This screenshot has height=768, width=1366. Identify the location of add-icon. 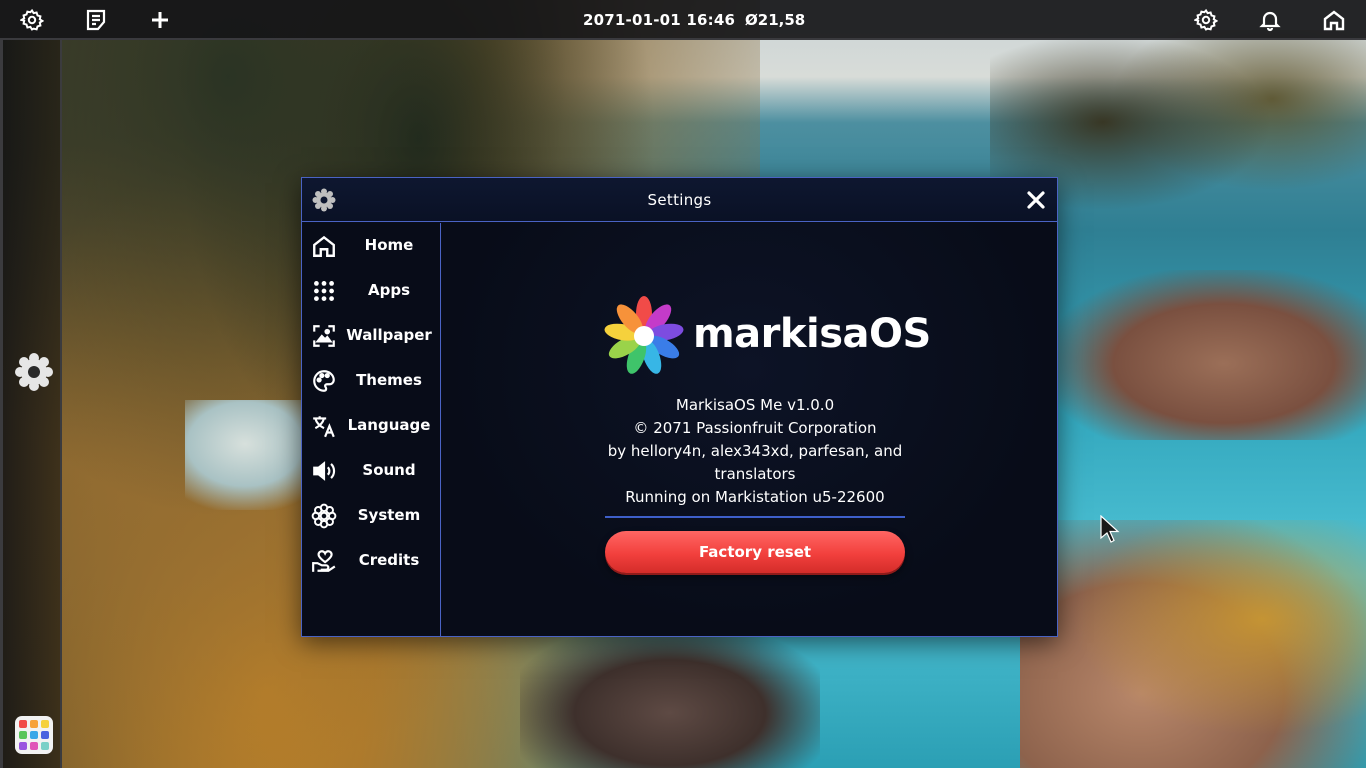
(160, 20).